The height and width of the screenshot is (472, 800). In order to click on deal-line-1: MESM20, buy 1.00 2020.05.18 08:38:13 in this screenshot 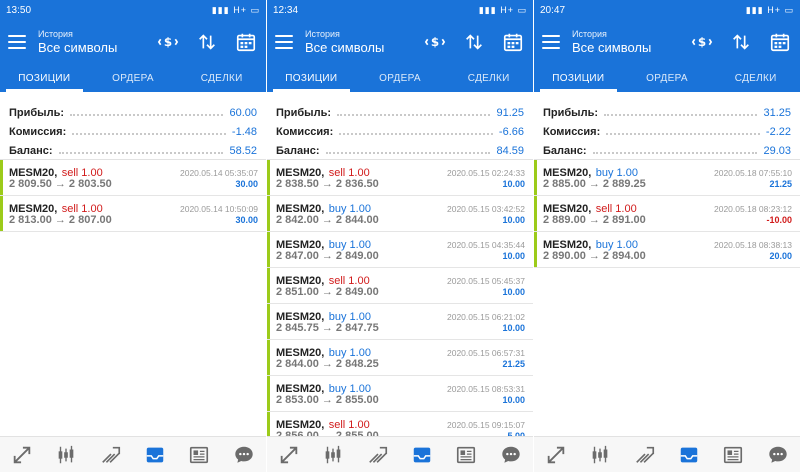, I will do `click(667, 243)`.